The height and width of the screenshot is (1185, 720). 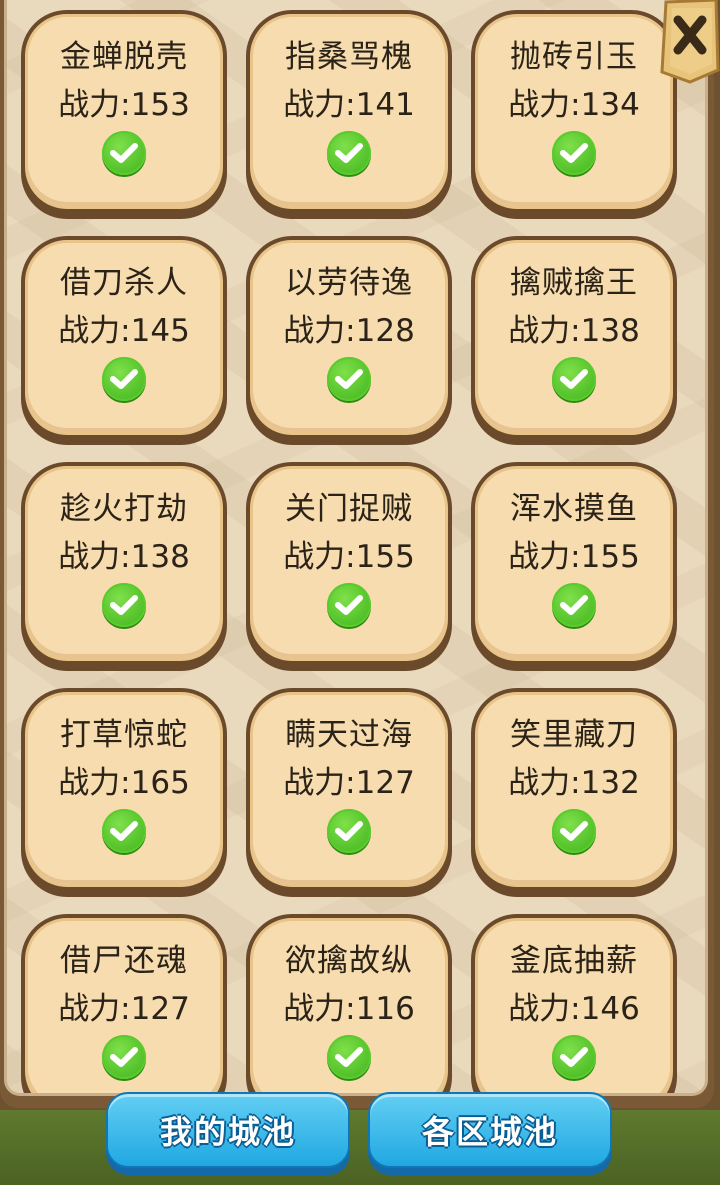 What do you see at coordinates (574, 1009) in the screenshot?
I see `city-power: 战力:146` at bounding box center [574, 1009].